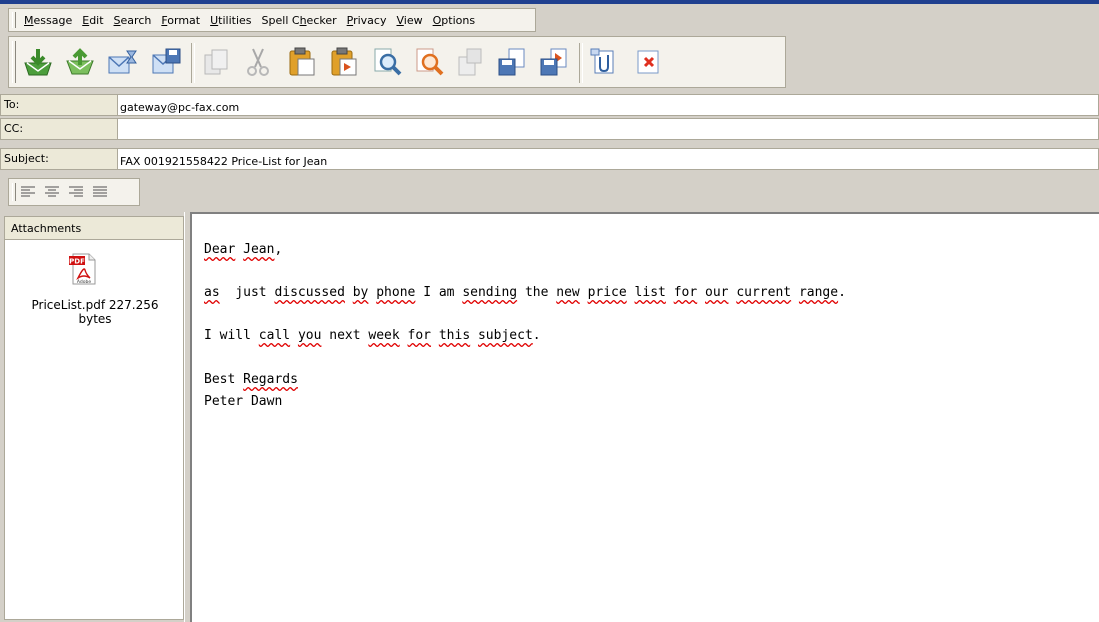  I want to click on toolbar-grip, so click(14, 62).